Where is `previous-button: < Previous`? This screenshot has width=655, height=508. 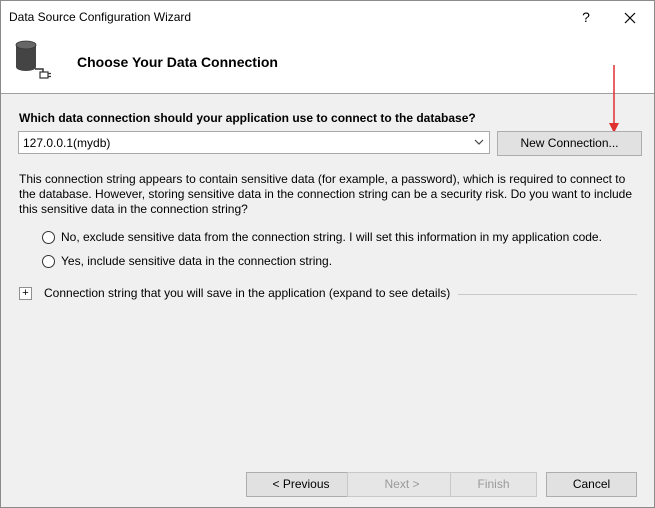
previous-button: < Previous is located at coordinates (301, 484).